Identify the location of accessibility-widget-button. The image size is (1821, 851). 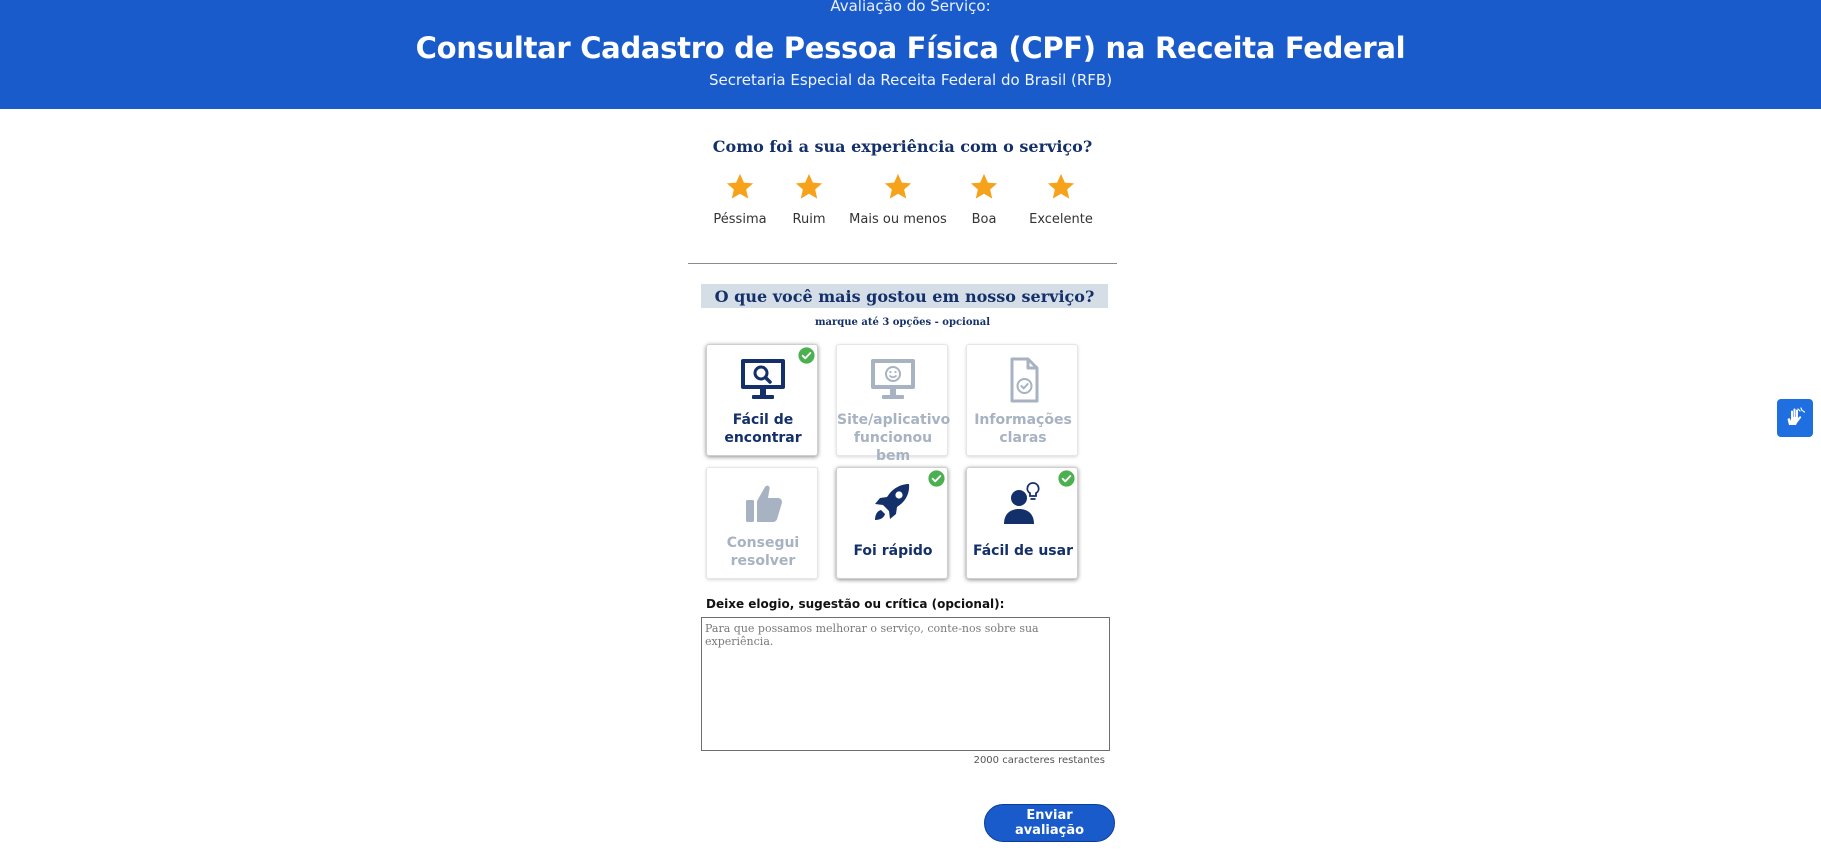
(1795, 418).